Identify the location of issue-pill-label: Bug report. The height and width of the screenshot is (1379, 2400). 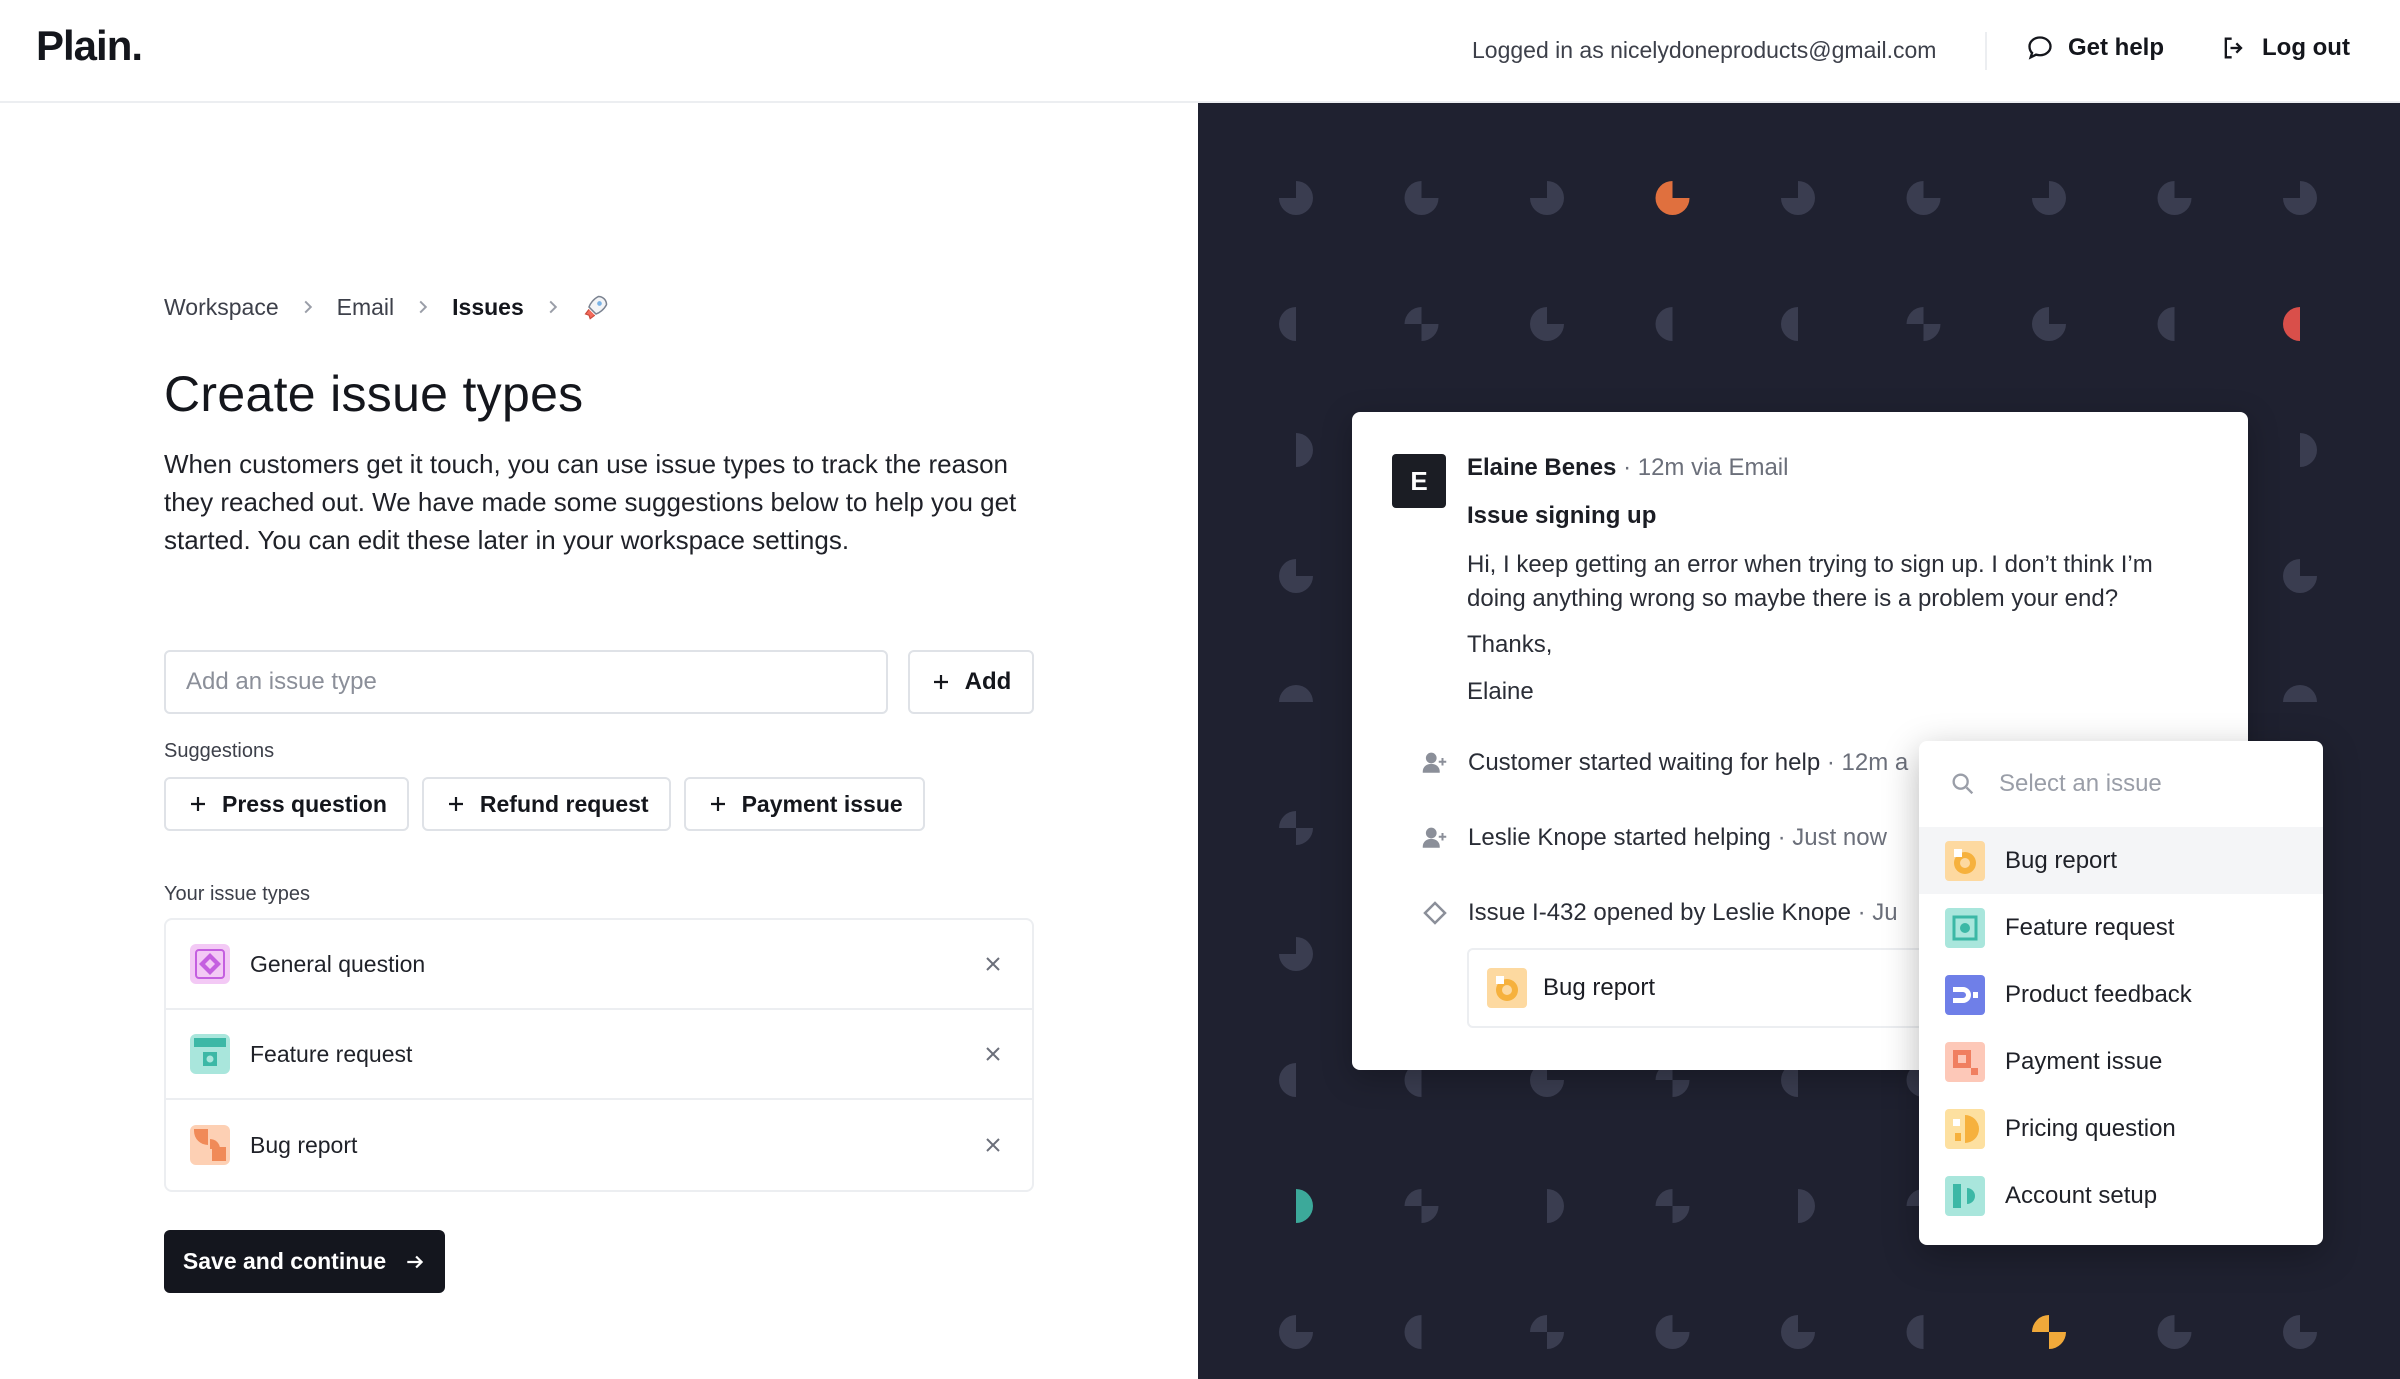
(1599, 987).